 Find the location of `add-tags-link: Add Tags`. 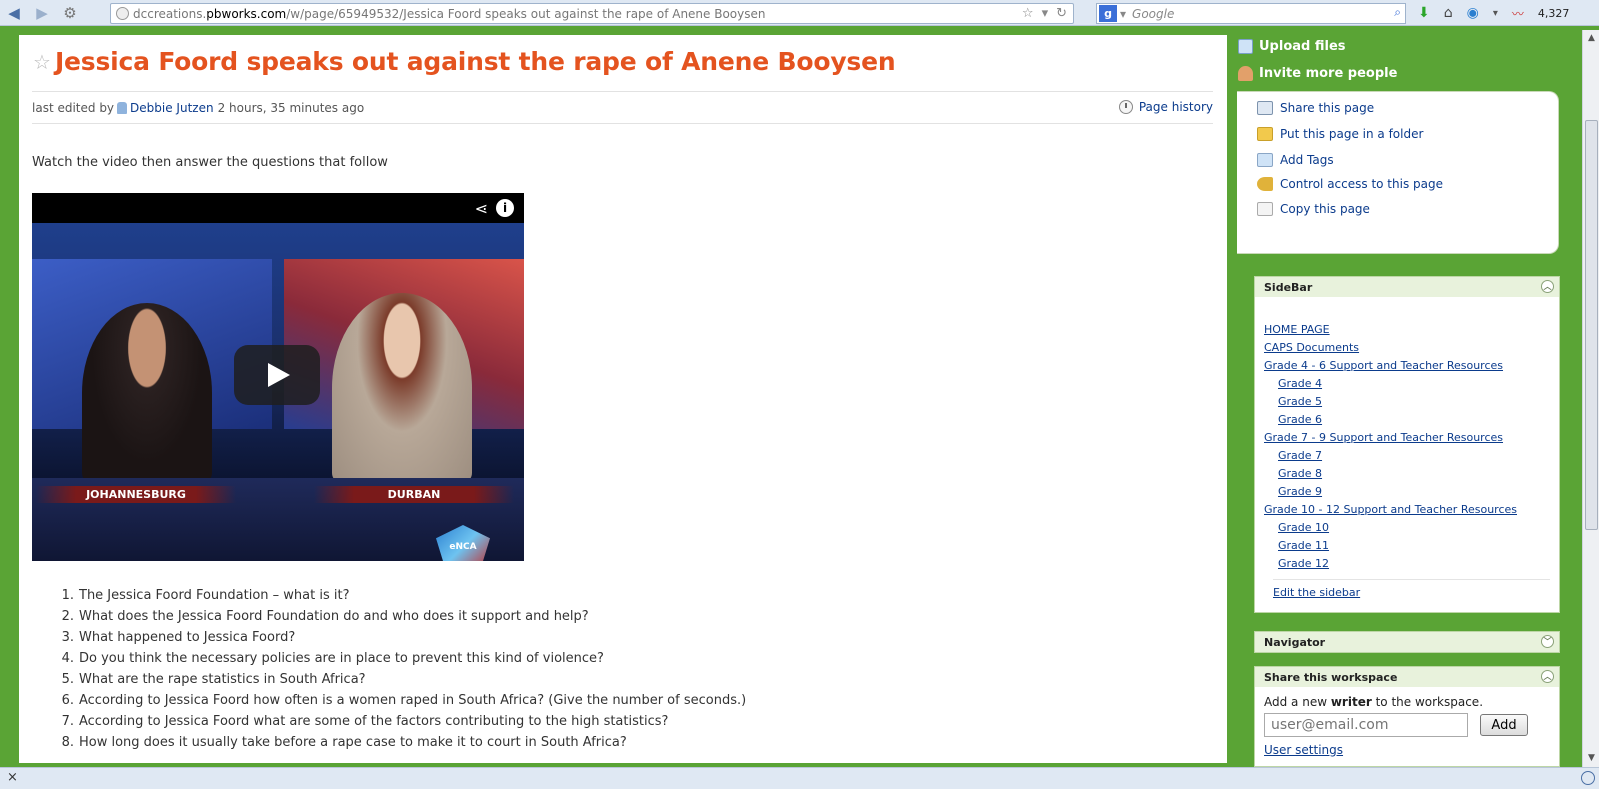

add-tags-link: Add Tags is located at coordinates (1295, 160).